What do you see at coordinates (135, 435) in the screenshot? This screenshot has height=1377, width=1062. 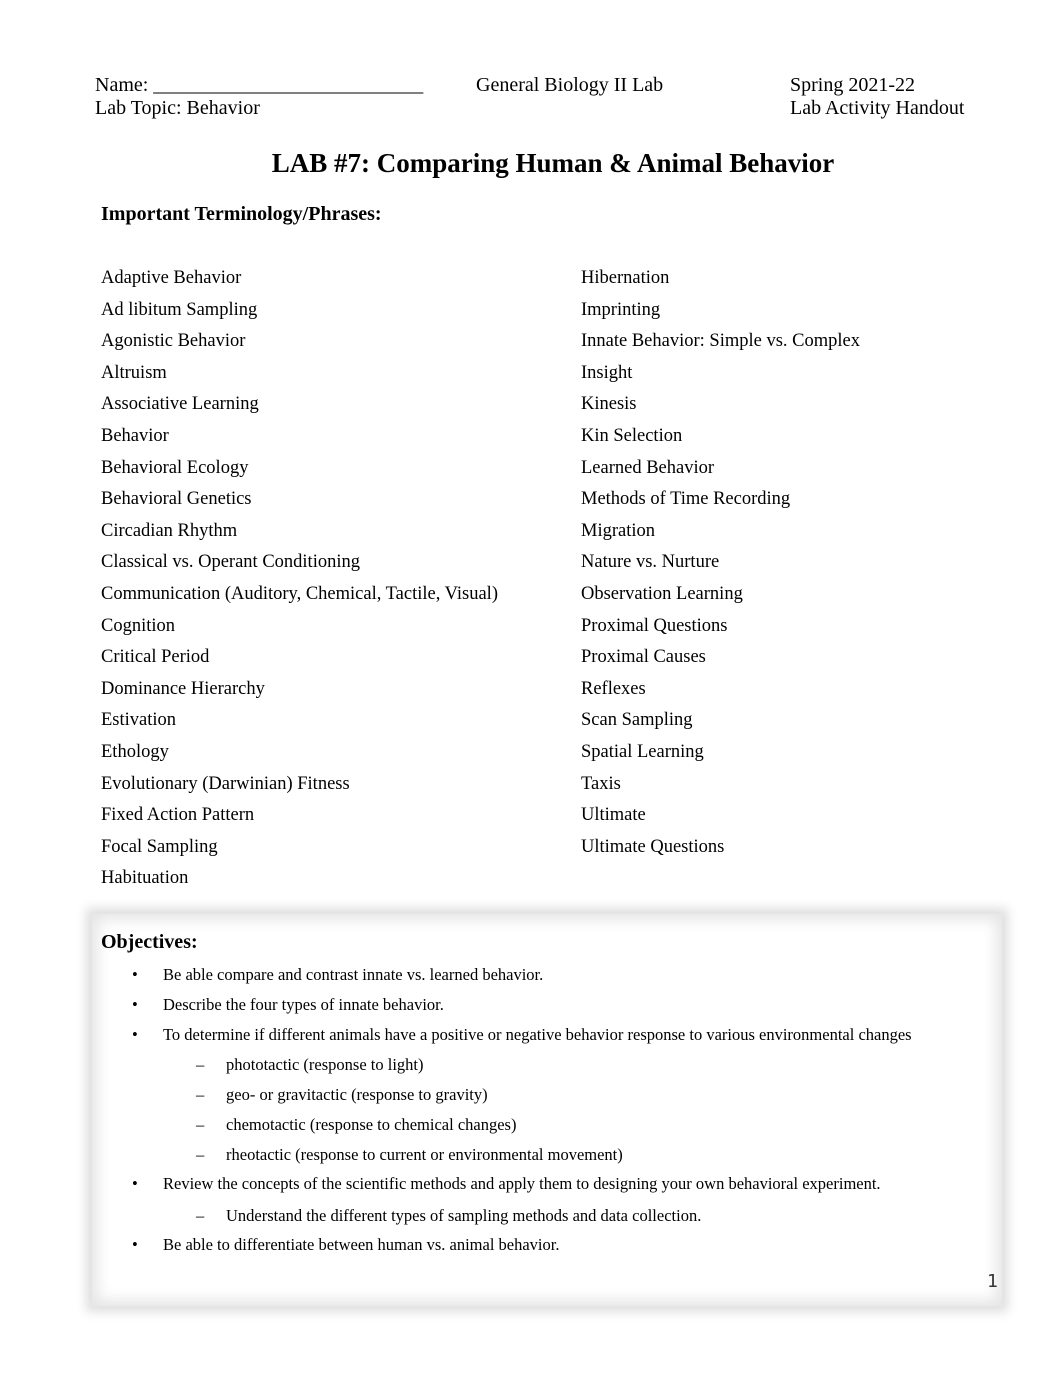 I see `term-item: Behavior` at bounding box center [135, 435].